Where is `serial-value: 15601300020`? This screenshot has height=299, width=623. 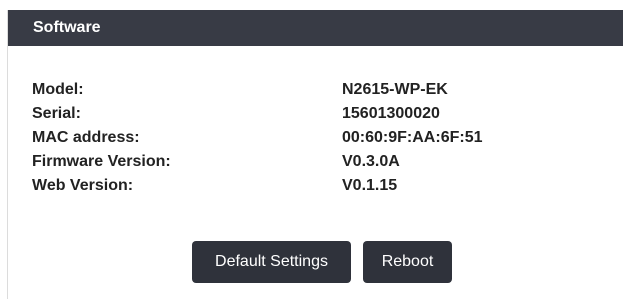
serial-value: 15601300020 is located at coordinates (391, 113).